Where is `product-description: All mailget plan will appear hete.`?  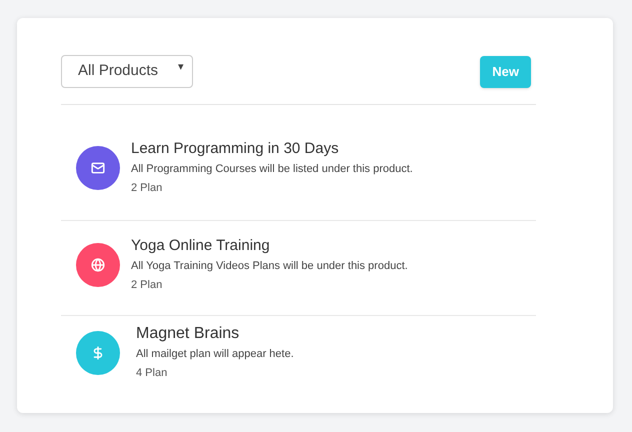 product-description: All mailget plan will appear hete. is located at coordinates (215, 354).